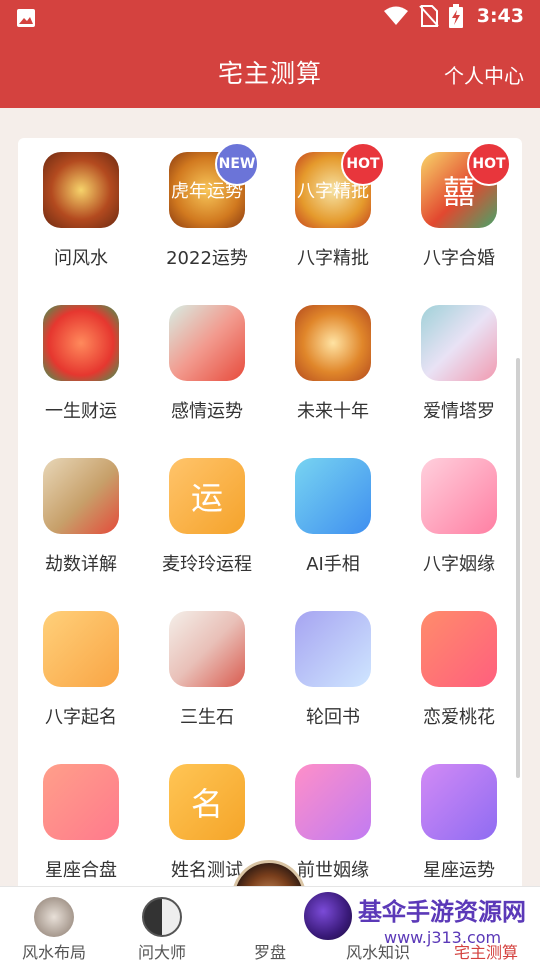 Image resolution: width=540 pixels, height=960 pixels. Describe the element at coordinates (459, 802) in the screenshot. I see `star-mandala-icon` at that location.